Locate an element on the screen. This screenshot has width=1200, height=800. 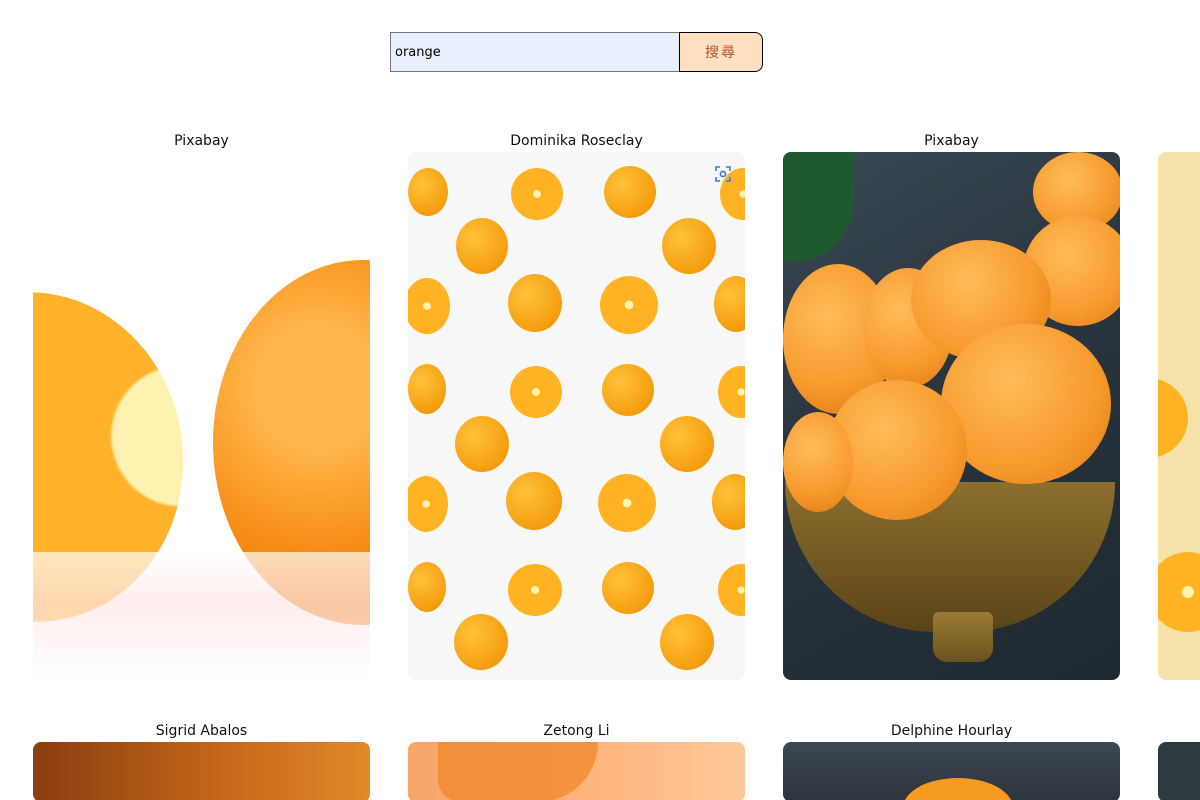
photo-author: Delphine Hourlay is located at coordinates (951, 731).